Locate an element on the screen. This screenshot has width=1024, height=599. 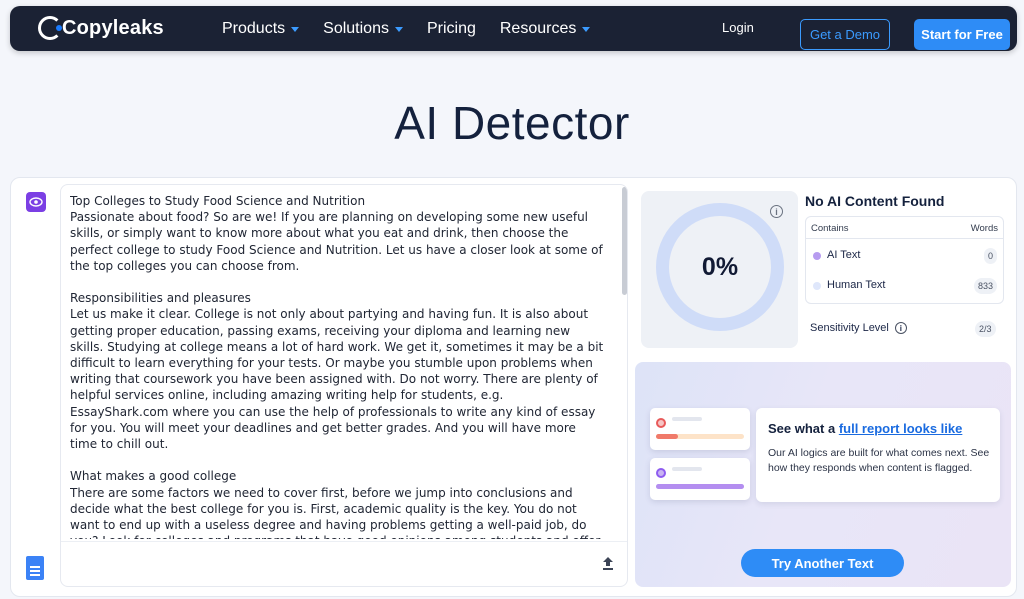
editor-divider is located at coordinates (344, 541).